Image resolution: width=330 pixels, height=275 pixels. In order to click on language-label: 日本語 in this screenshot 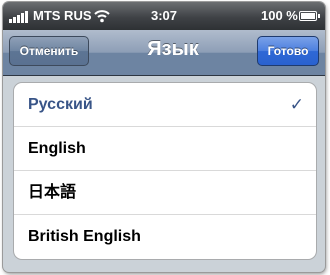, I will do `click(52, 192)`.